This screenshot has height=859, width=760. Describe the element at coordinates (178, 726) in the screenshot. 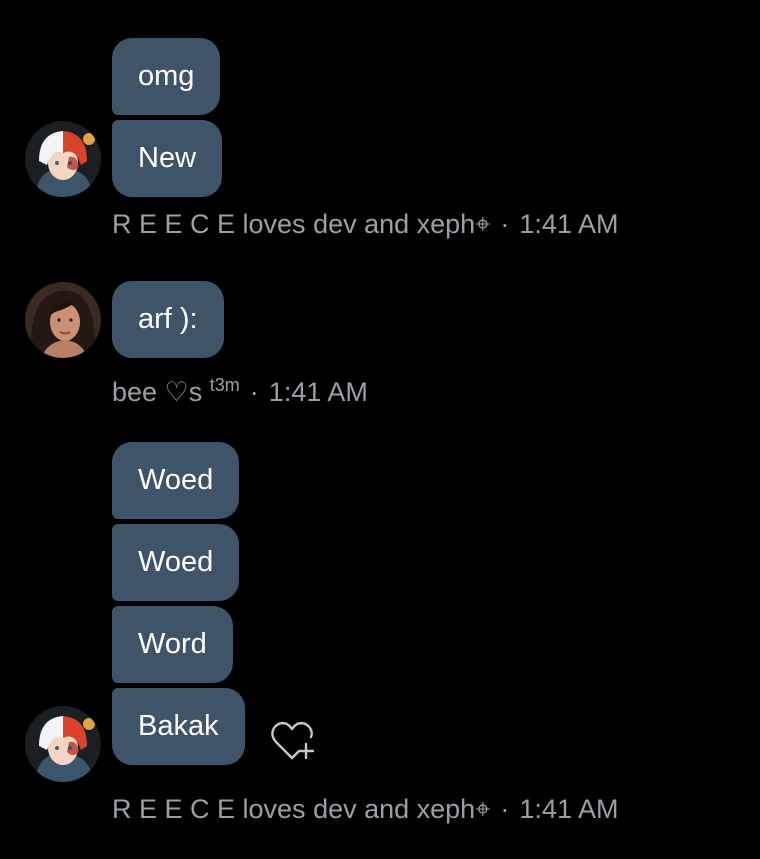

I see `message-bubble: Bakak` at that location.